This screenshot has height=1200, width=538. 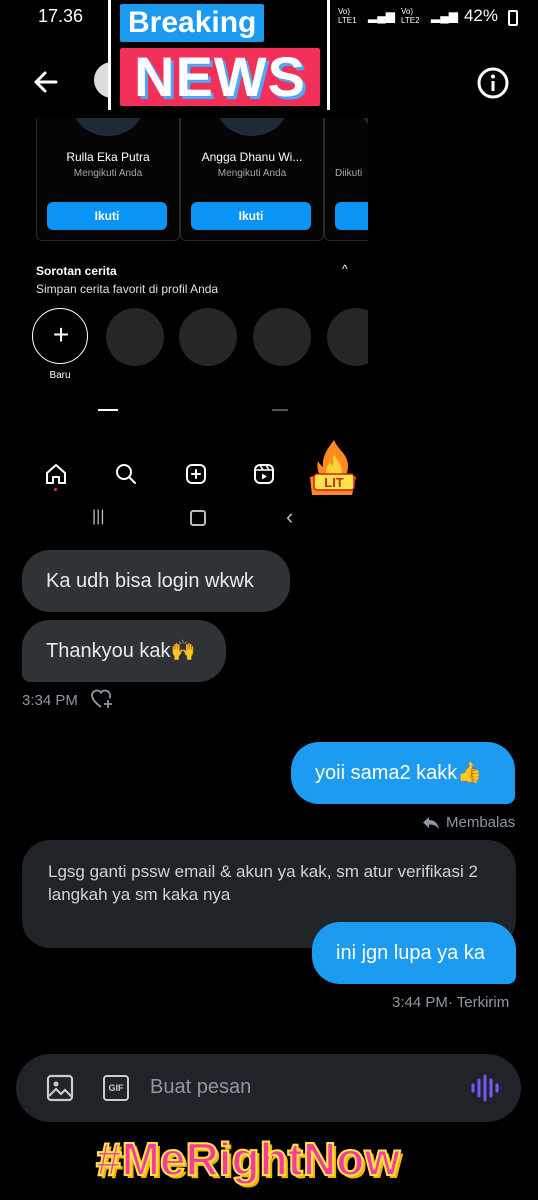 I want to click on breaking-label: Breaking, so click(x=192, y=23).